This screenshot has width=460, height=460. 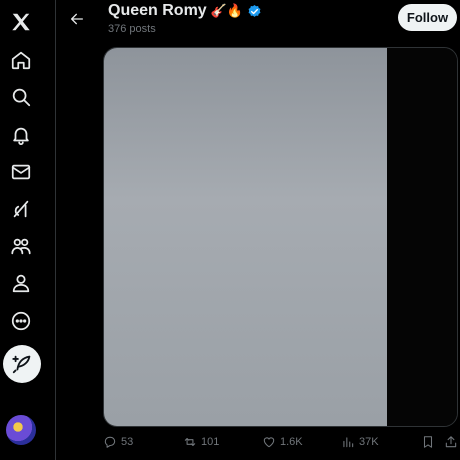 I want to click on bookmark-button, so click(x=428, y=442).